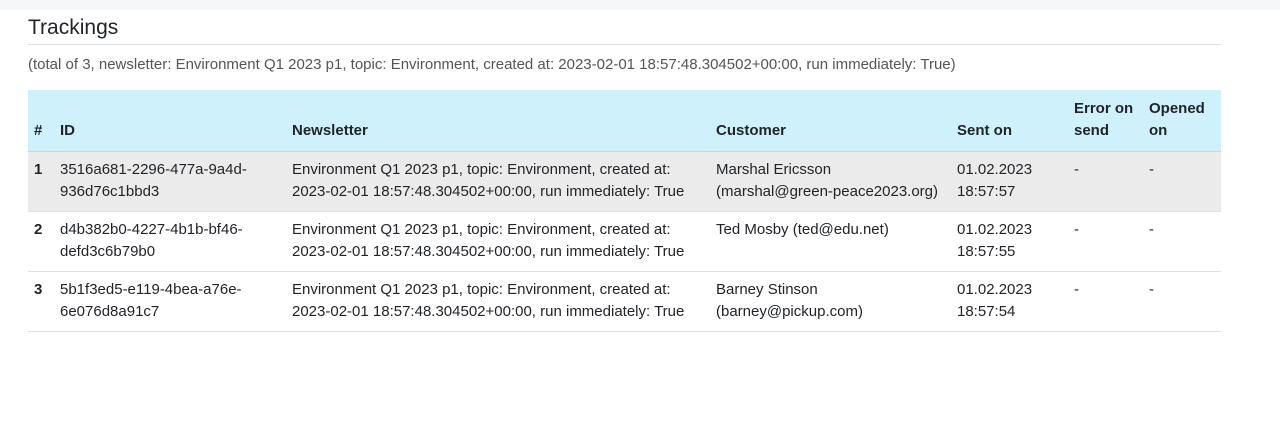  What do you see at coordinates (1009, 121) in the screenshot?
I see `column-header-sent-on: Sent on` at bounding box center [1009, 121].